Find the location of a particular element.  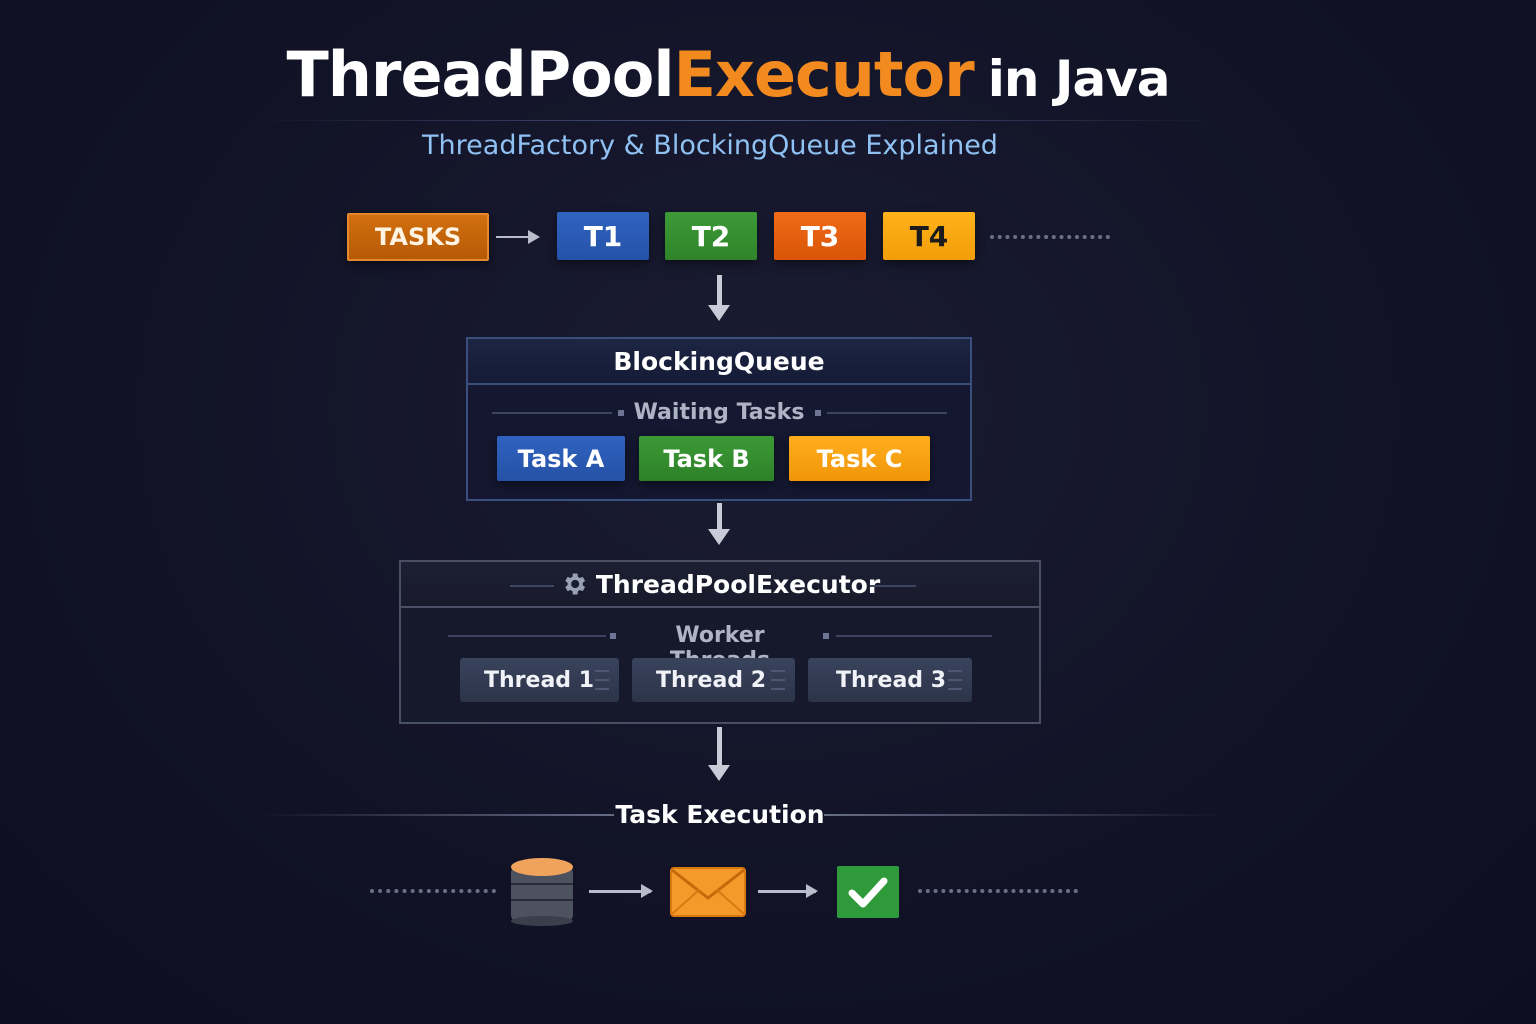

header-rule-left is located at coordinates (532, 586).